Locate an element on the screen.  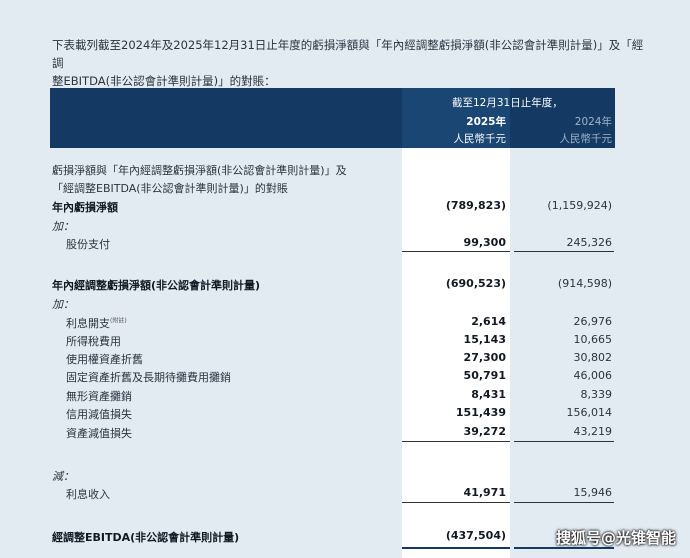
value-current: 50,791 is located at coordinates (484, 375).